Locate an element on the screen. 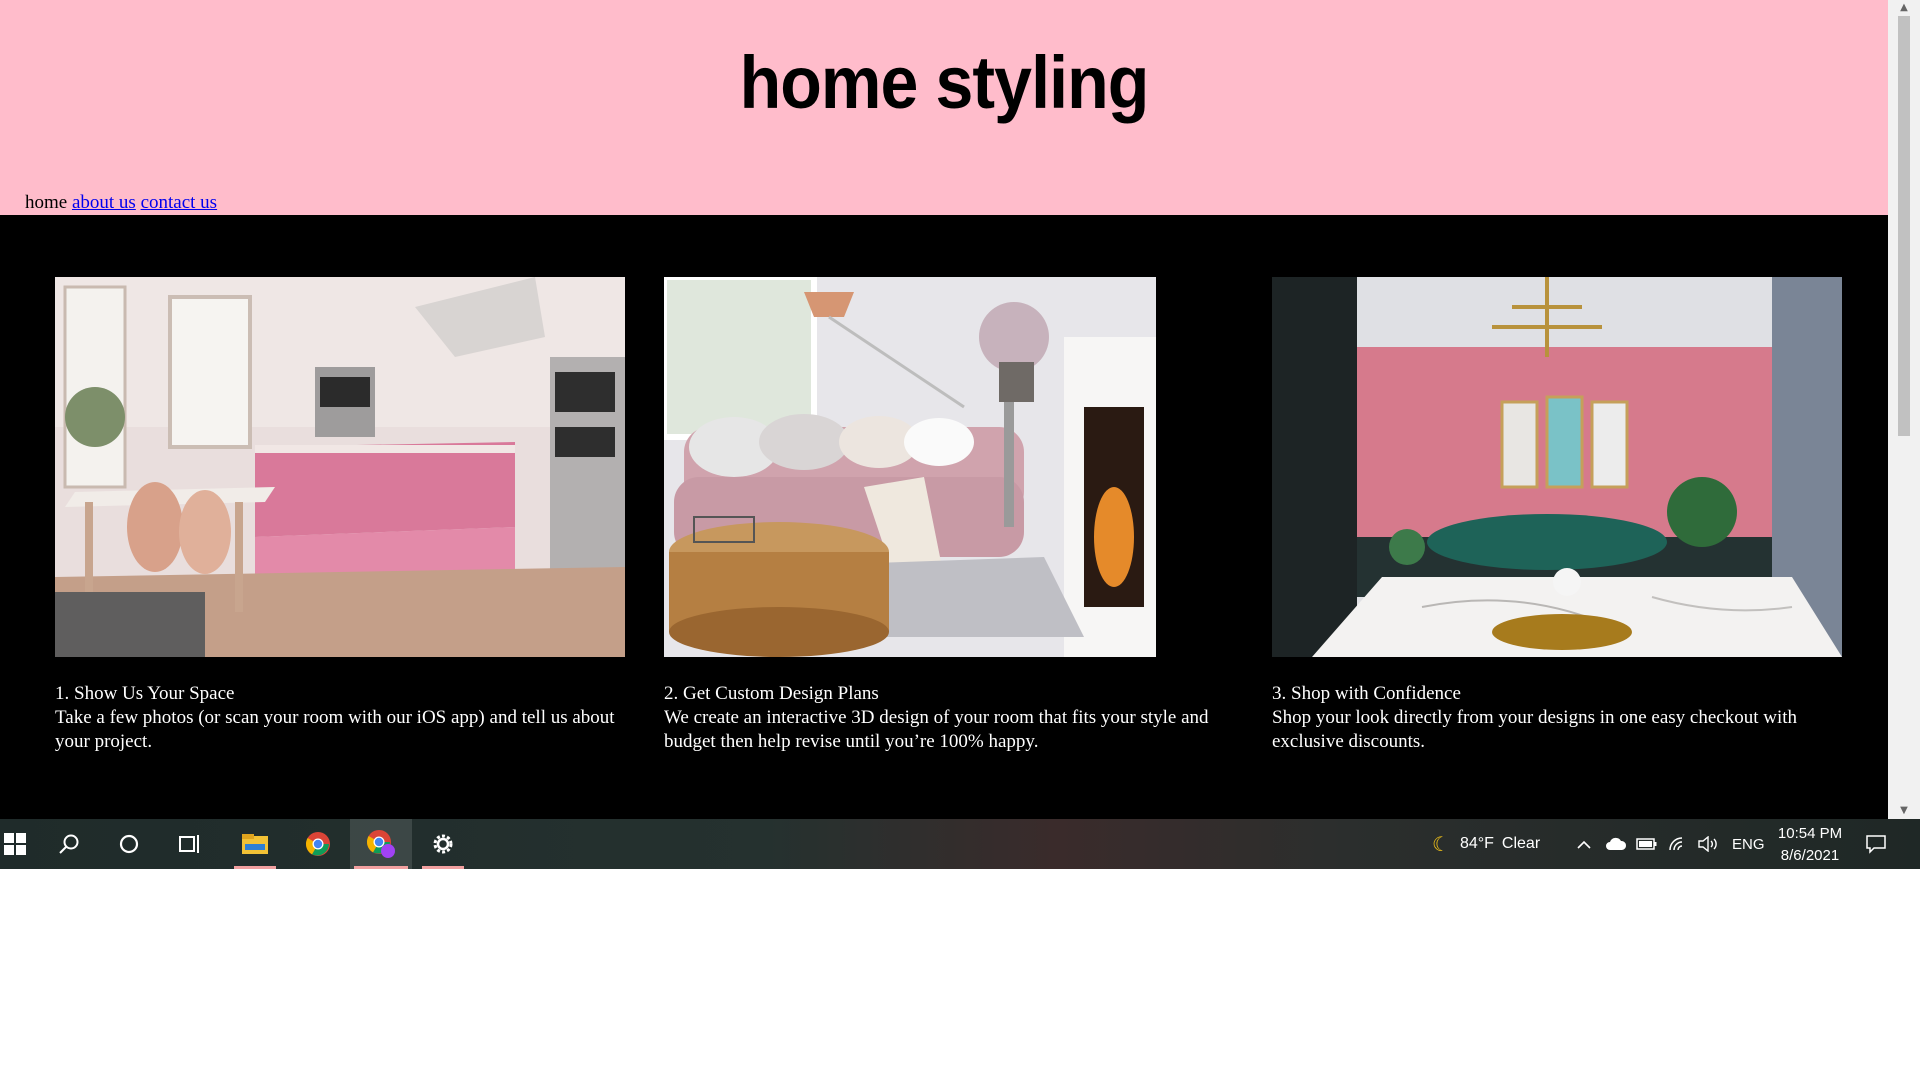  chevron-up-icon is located at coordinates (1584, 844).